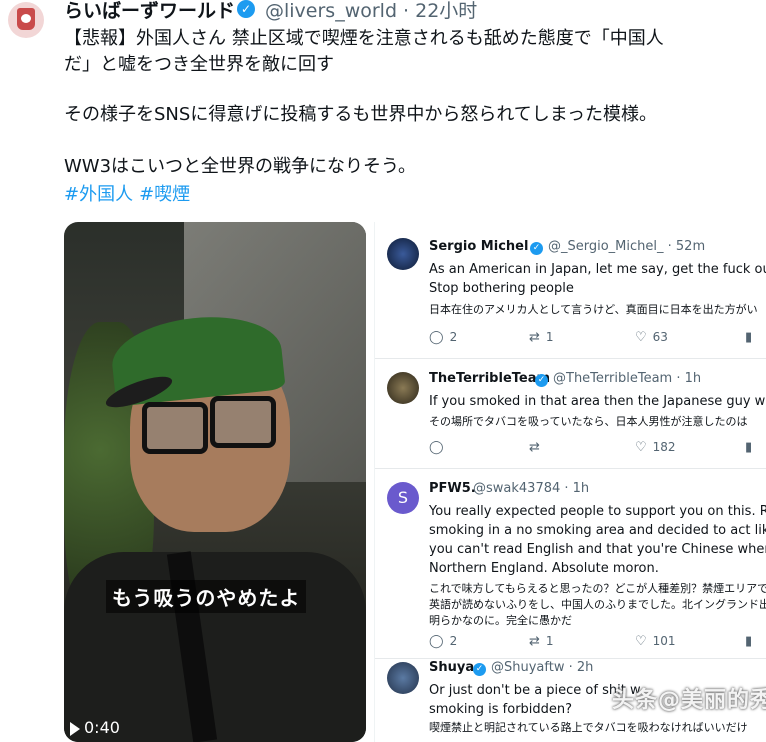 The image size is (766, 742). Describe the element at coordinates (597, 604) in the screenshot. I see `reply-translation-line: 英語が読めないふりをし、中国人のふりまでした。北イングランド出身` at that location.